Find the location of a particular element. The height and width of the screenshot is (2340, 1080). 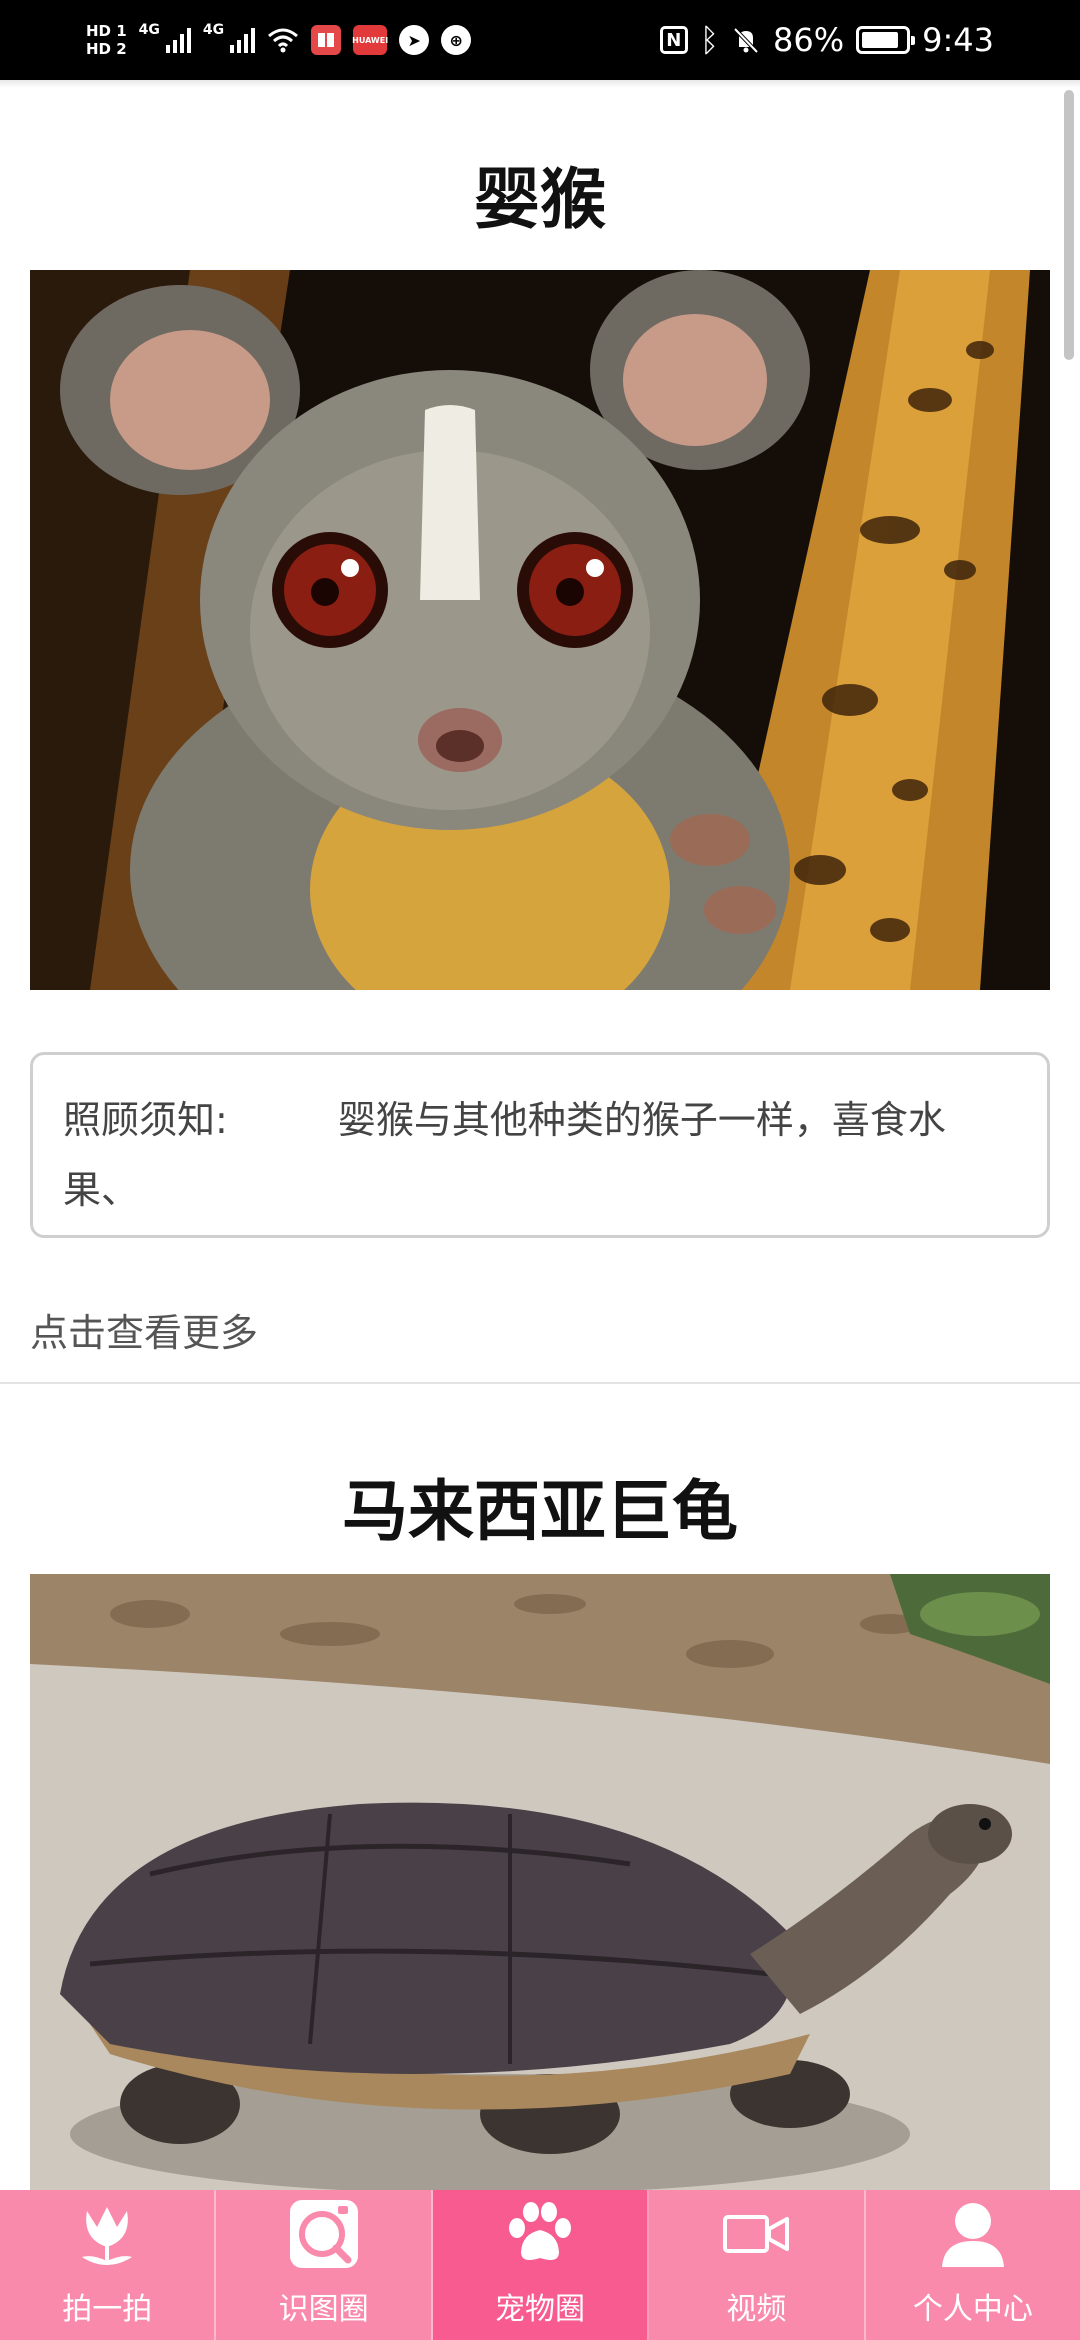

hd2-label: HD 2 is located at coordinates (106, 49).